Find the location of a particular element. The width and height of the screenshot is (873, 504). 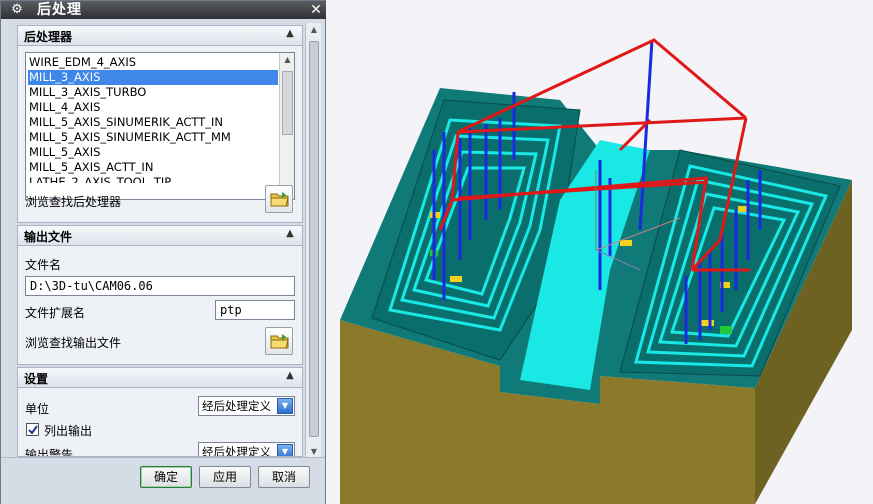

list-item: MILL_5_AXIS_SINUMERIK_ACTT_MM is located at coordinates (153, 137).